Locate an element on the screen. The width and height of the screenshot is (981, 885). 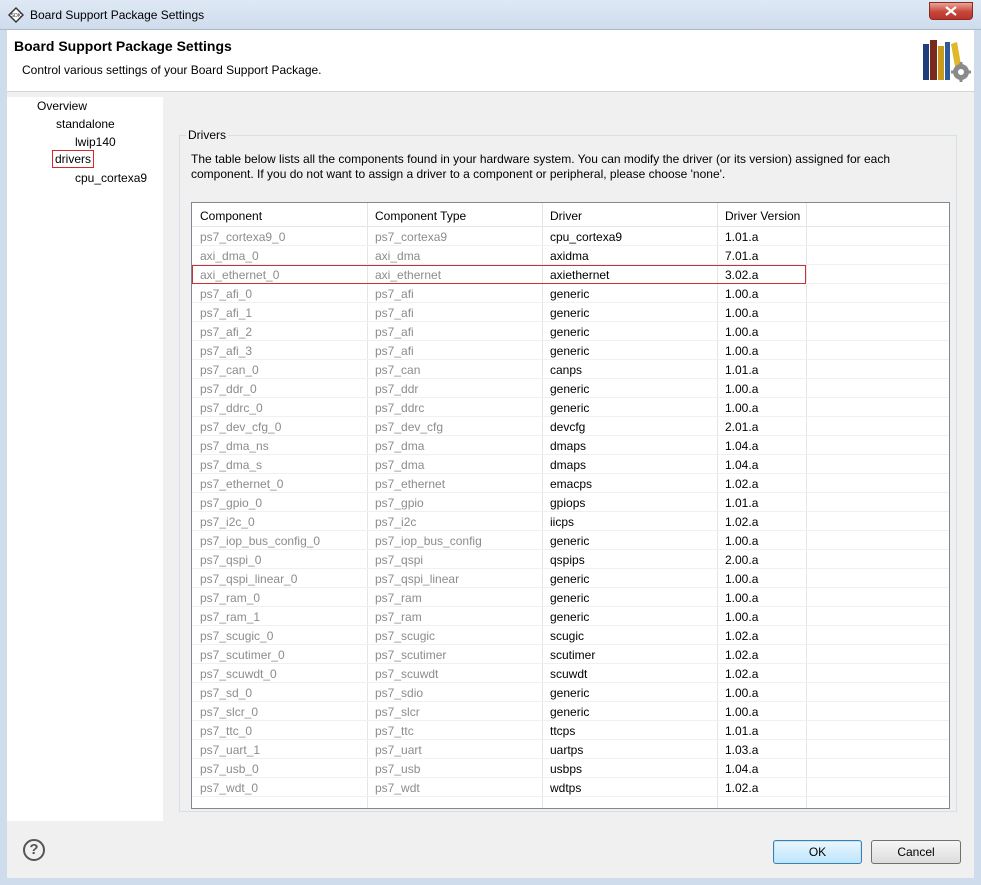
table-row: ps7_afi_2 ps7_afi generic 1.00.a is located at coordinates (570, 331).